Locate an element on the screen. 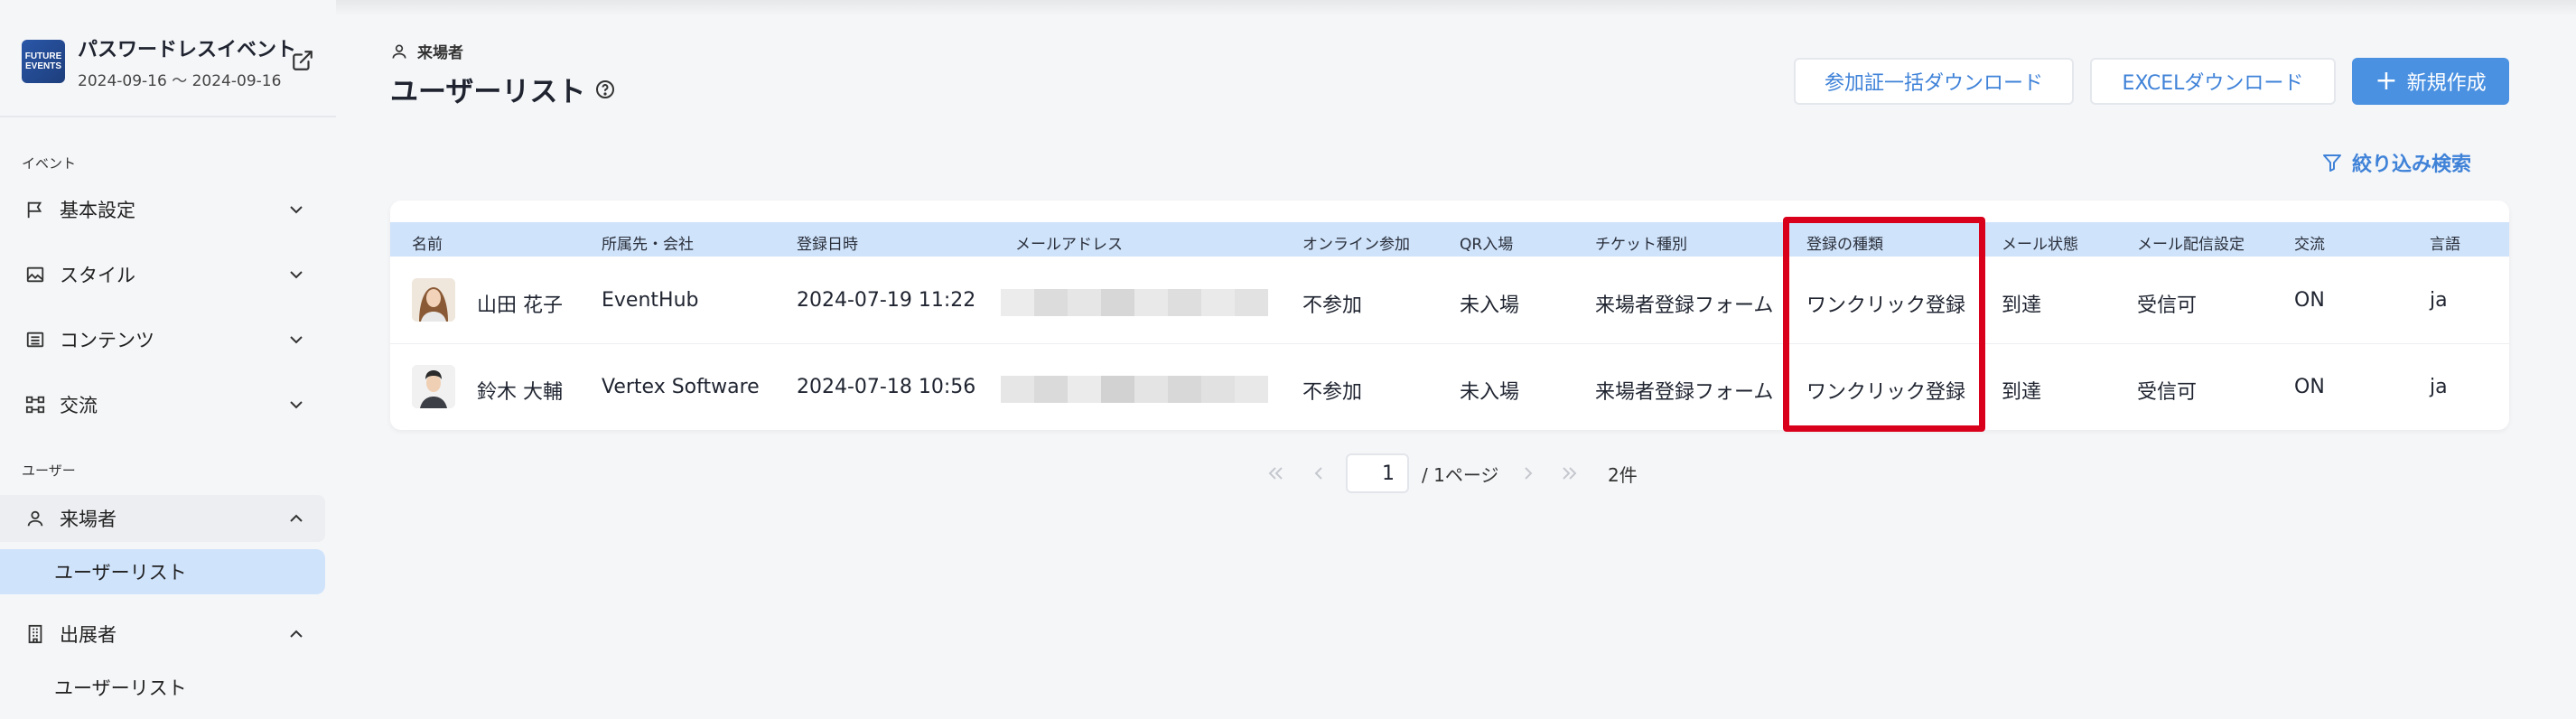 This screenshot has width=2576, height=719. cell-name: 鈴木 大輔 is located at coordinates (520, 392).